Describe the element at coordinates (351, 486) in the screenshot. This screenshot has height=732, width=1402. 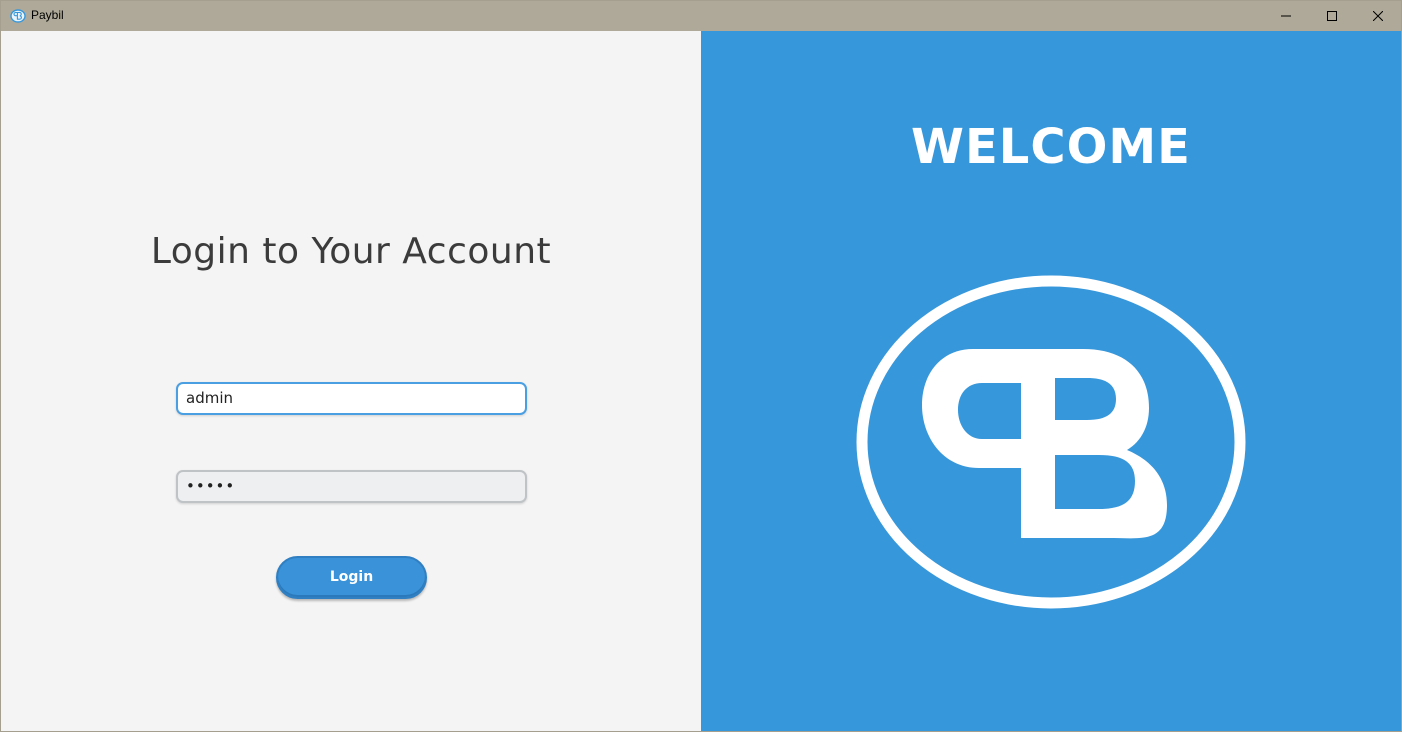
I see `password-input: •••••` at that location.